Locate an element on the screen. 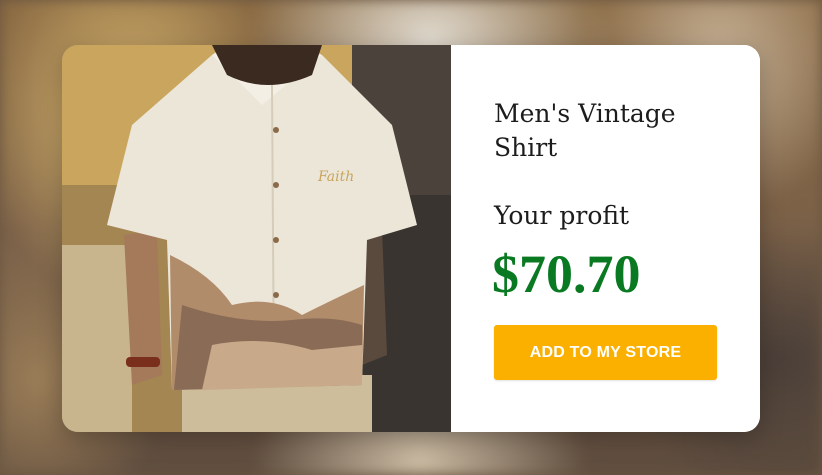 The image size is (822, 475). profit-label: Your profit is located at coordinates (562, 215).